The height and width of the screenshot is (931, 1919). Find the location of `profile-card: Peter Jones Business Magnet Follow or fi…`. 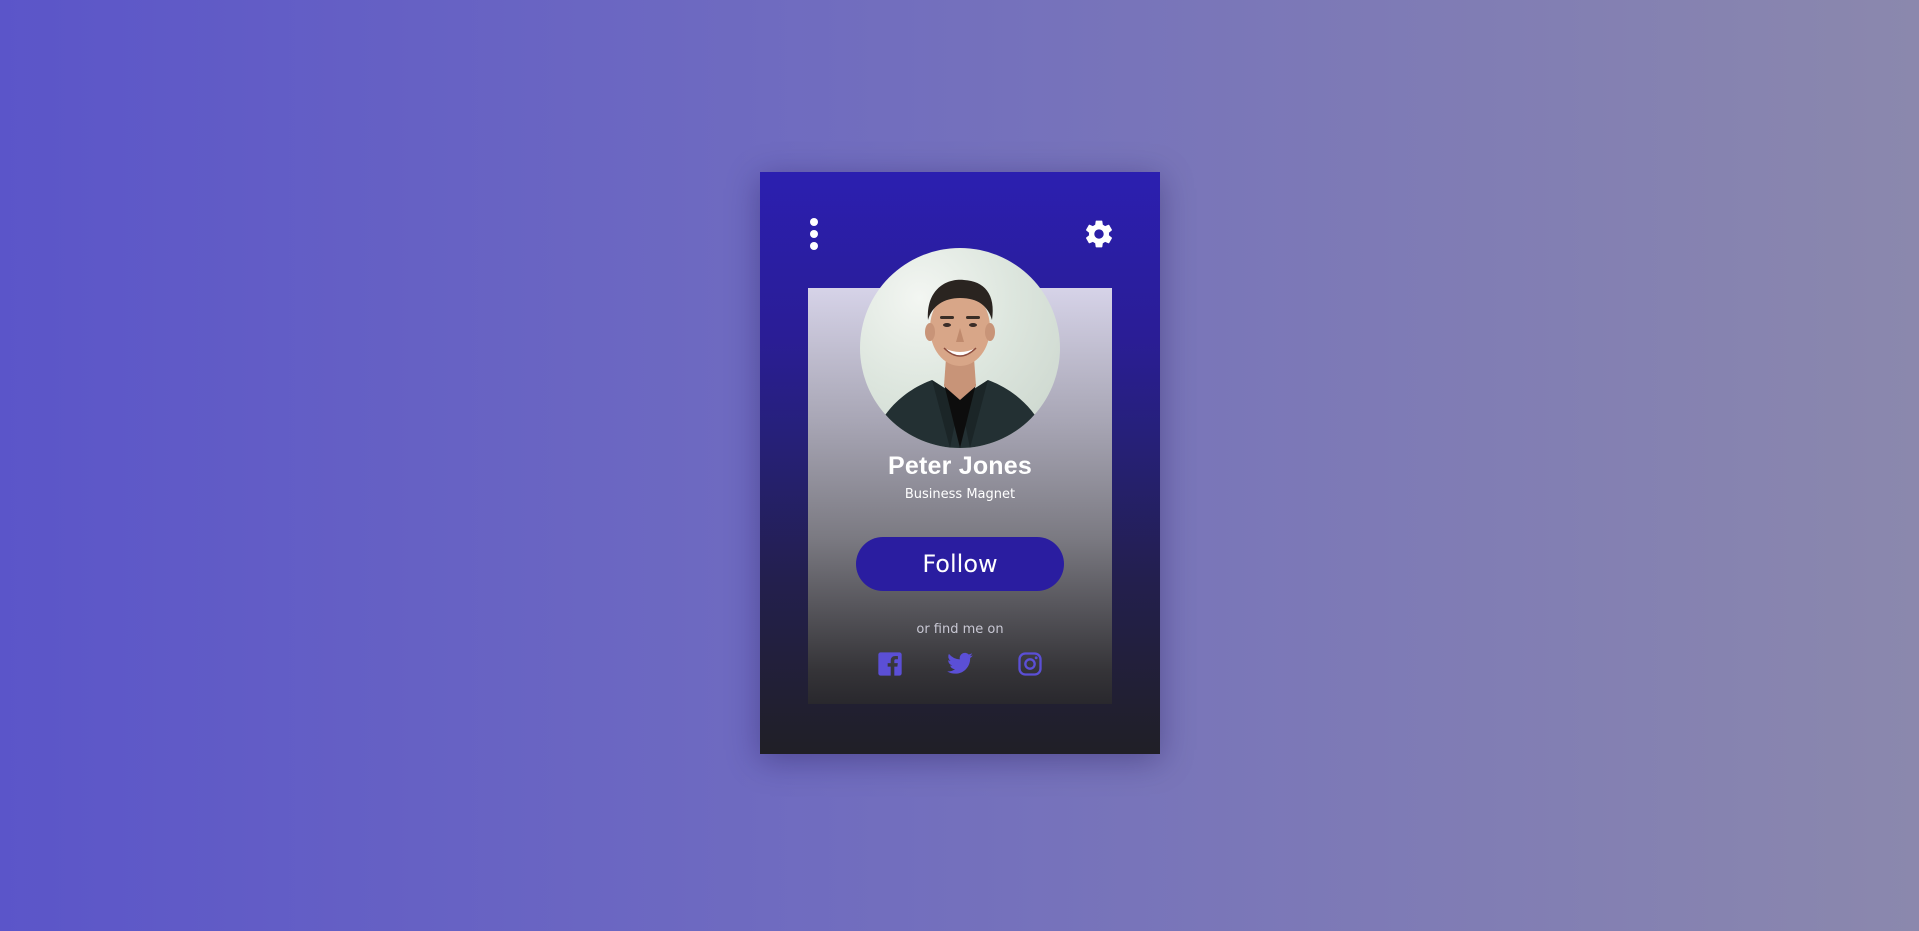

profile-card: Peter Jones Business Magnet Follow or fi… is located at coordinates (960, 463).